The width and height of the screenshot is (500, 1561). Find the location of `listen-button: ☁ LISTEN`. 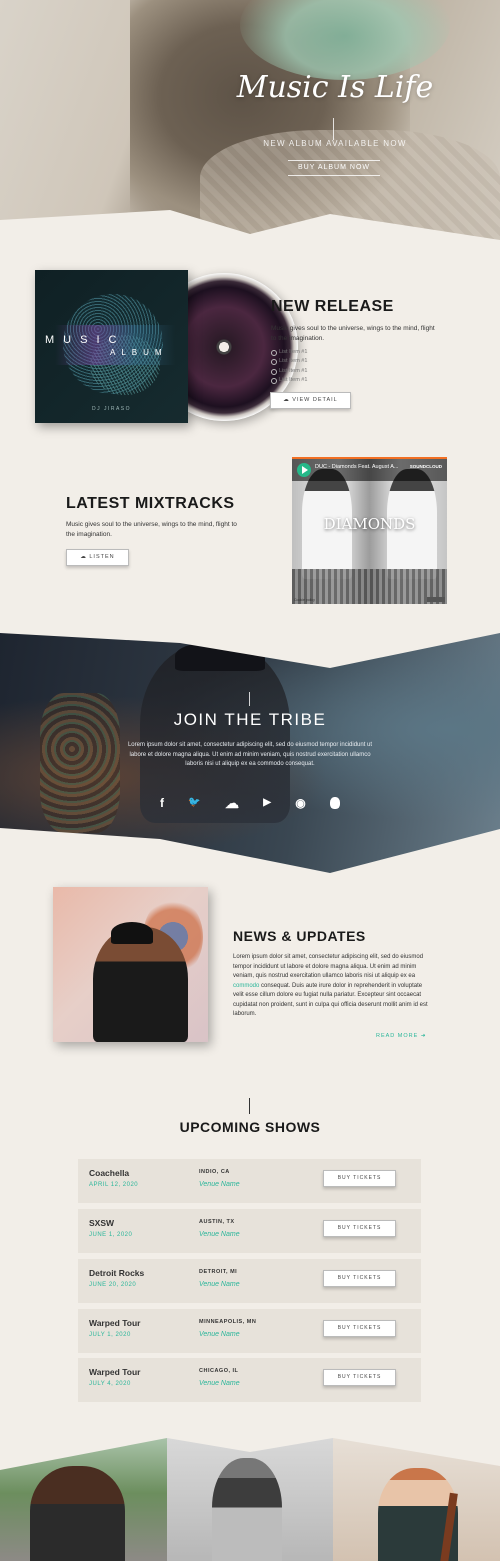

listen-button: ☁ LISTEN is located at coordinates (97, 557).